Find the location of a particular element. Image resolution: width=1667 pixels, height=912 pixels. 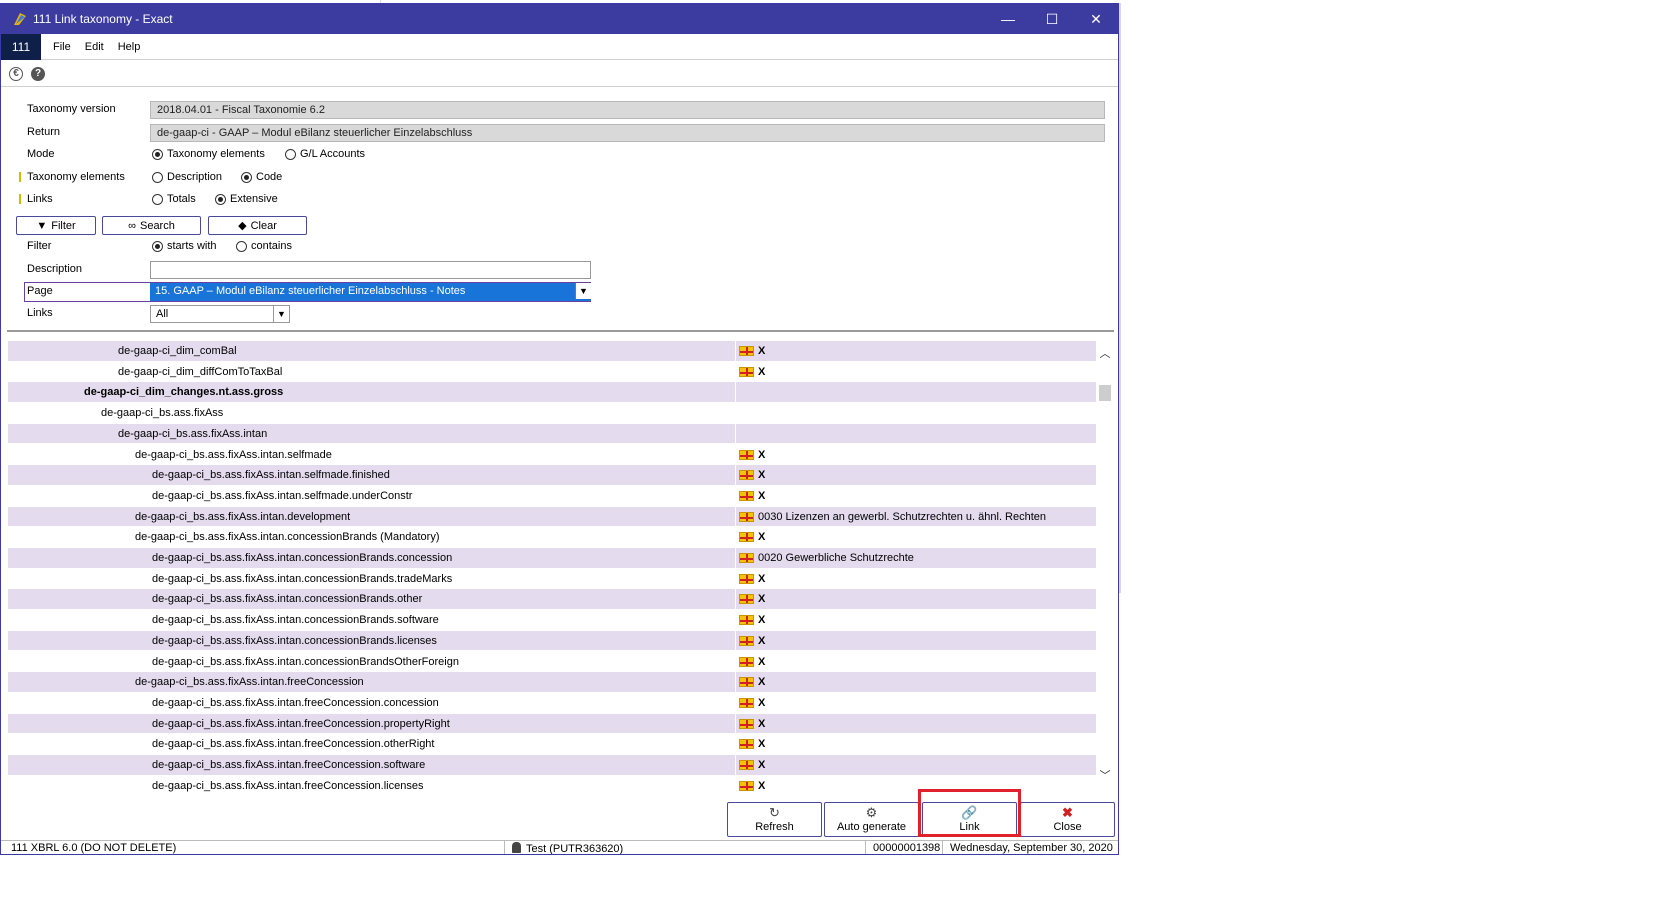

table-row: de-gaap-ci_bs.ass.fixAss.intan is located at coordinates (552, 434).